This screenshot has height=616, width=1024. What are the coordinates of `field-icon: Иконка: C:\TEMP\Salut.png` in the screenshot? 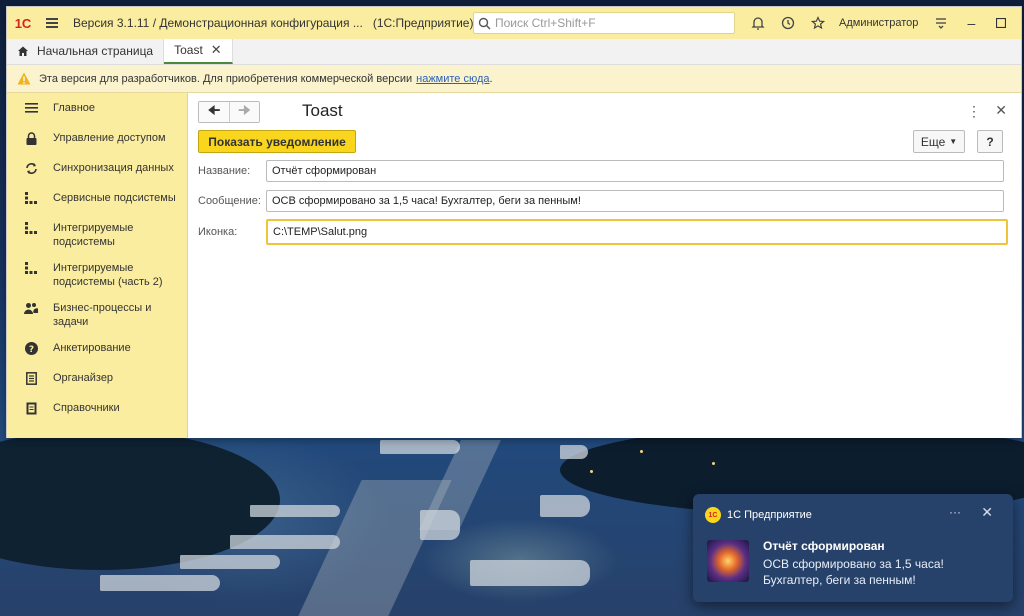 It's located at (603, 232).